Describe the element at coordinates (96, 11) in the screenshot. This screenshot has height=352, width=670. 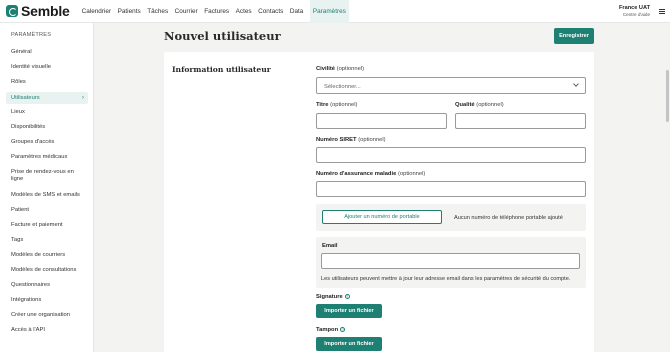
I see `nav-item-calendrier: Calendrier` at that location.